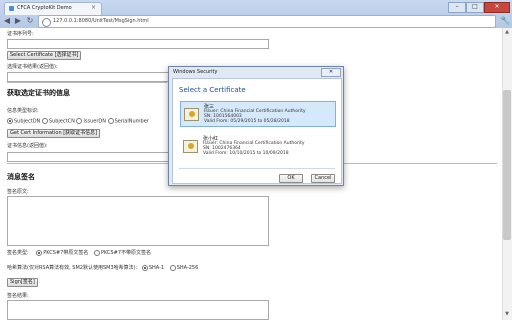 The width and height of the screenshot is (512, 320). I want to click on radio-label: SerialNumber, so click(131, 121).